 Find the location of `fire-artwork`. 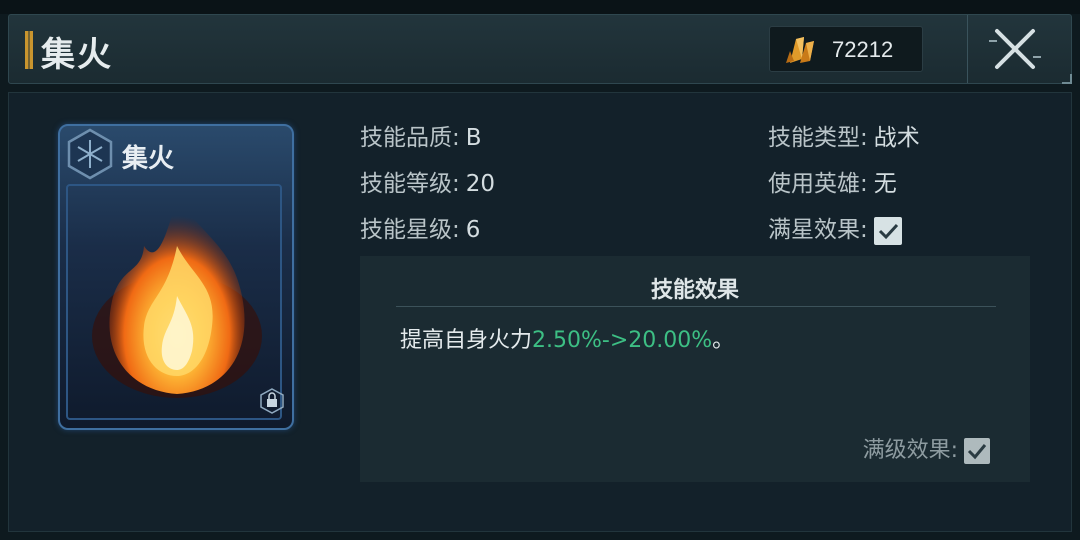

fire-artwork is located at coordinates (177, 297).